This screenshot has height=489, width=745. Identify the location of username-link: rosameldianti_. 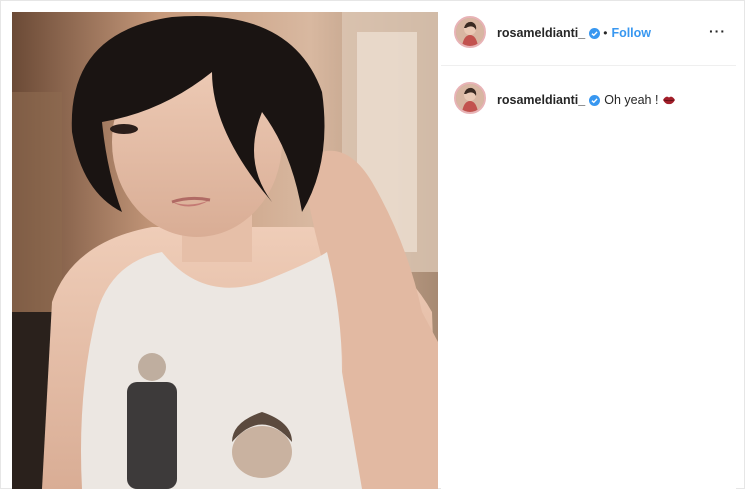
(541, 33).